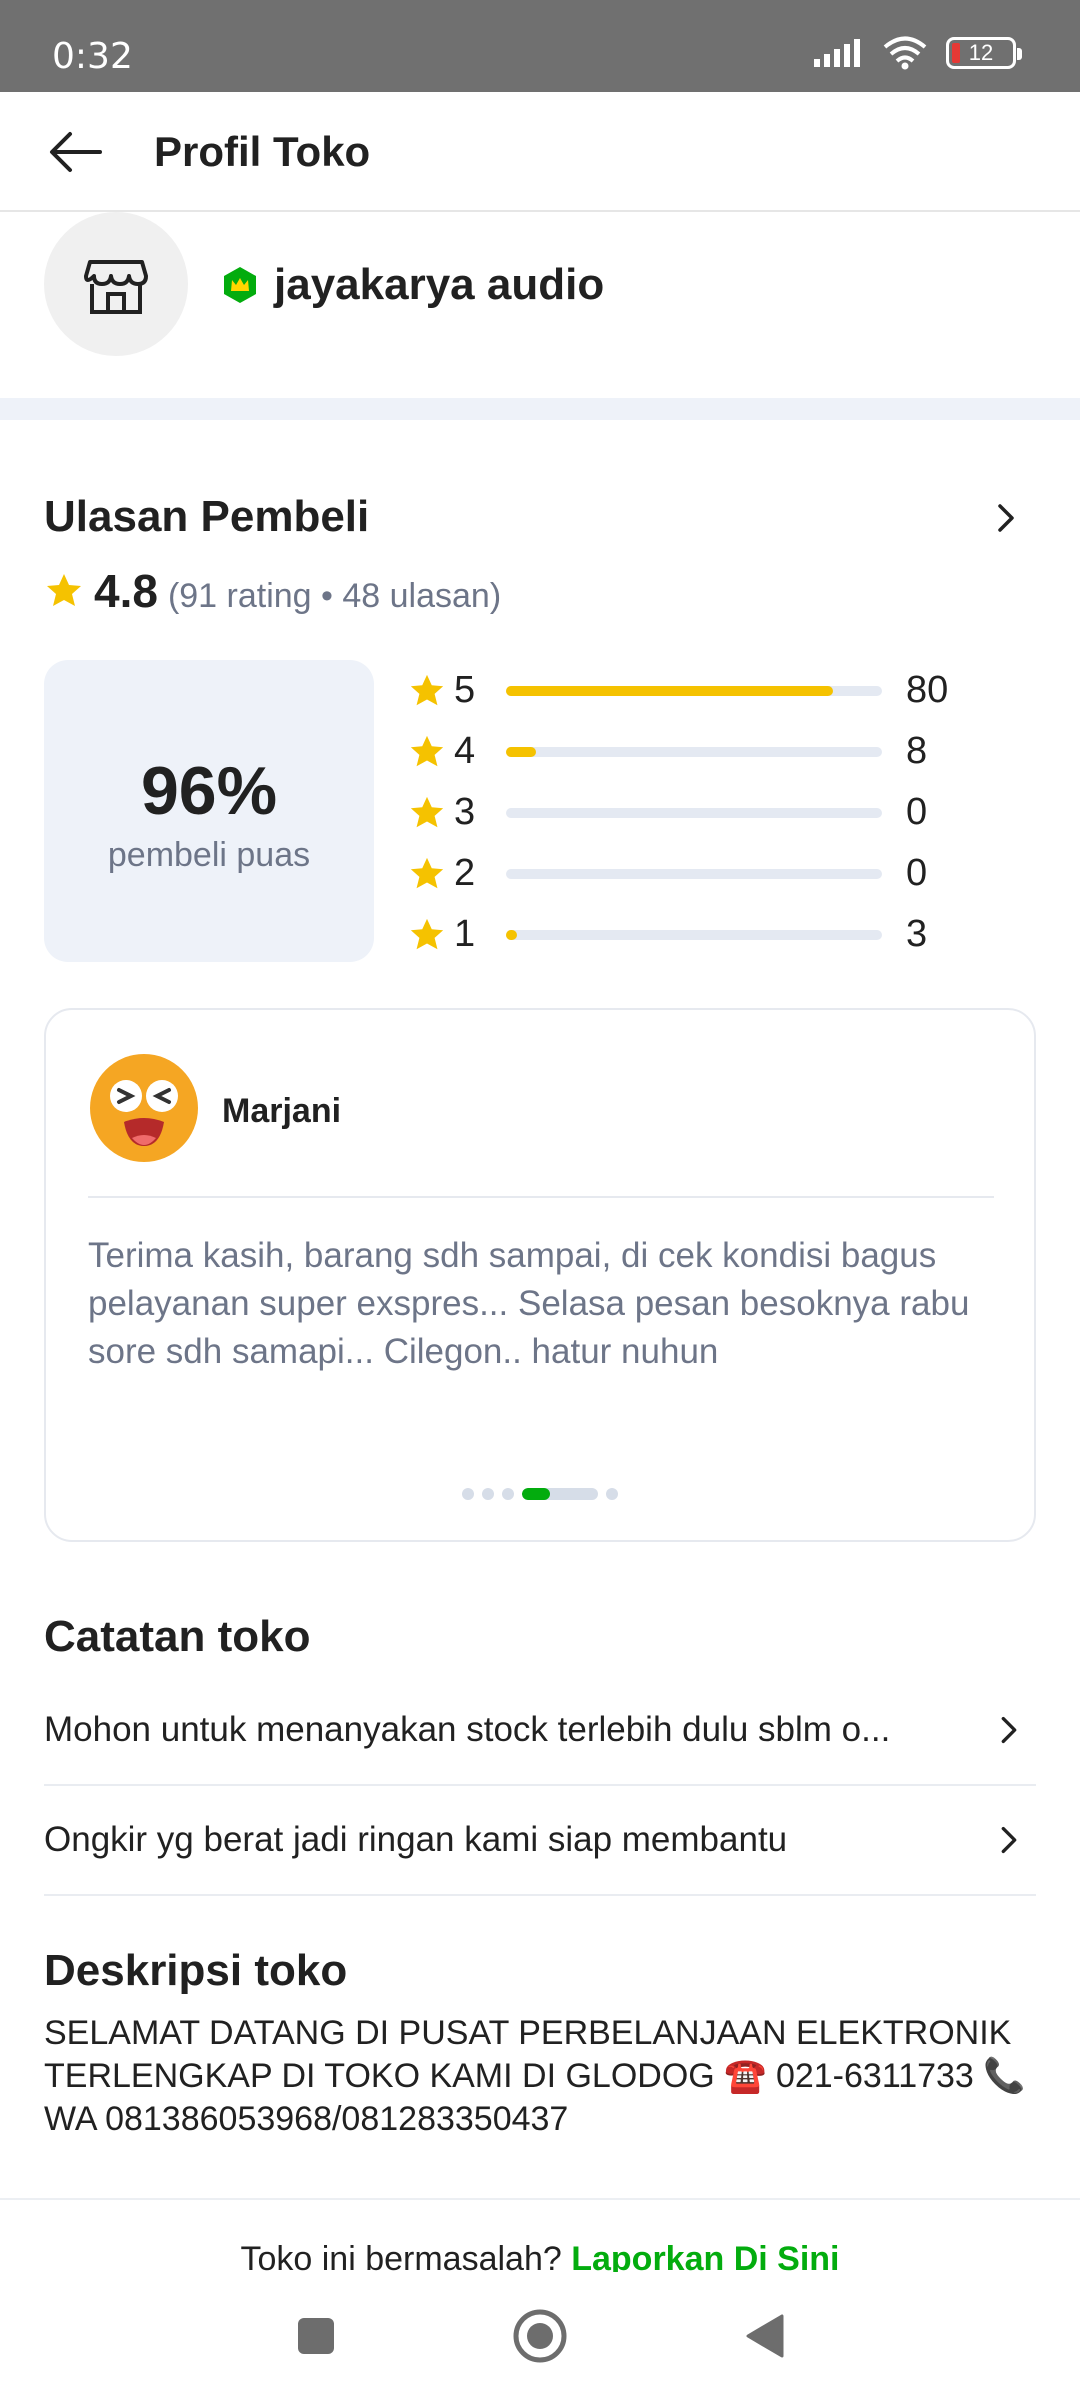 The height and width of the screenshot is (2400, 1080). I want to click on reviewer-avatar, so click(144, 1108).